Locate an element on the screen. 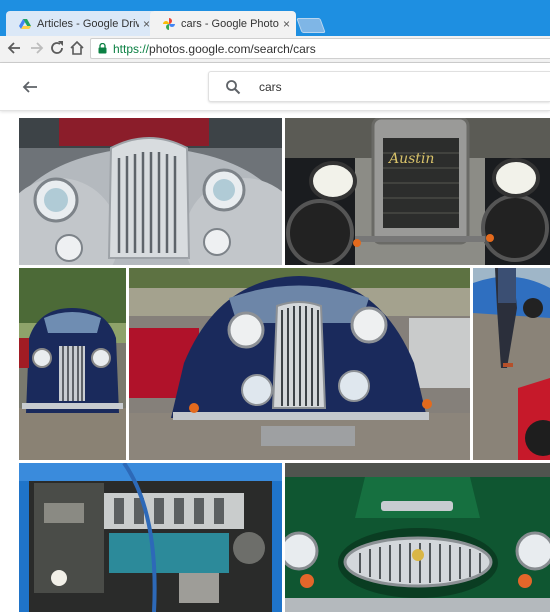  photo-engine-bay is located at coordinates (150, 537).